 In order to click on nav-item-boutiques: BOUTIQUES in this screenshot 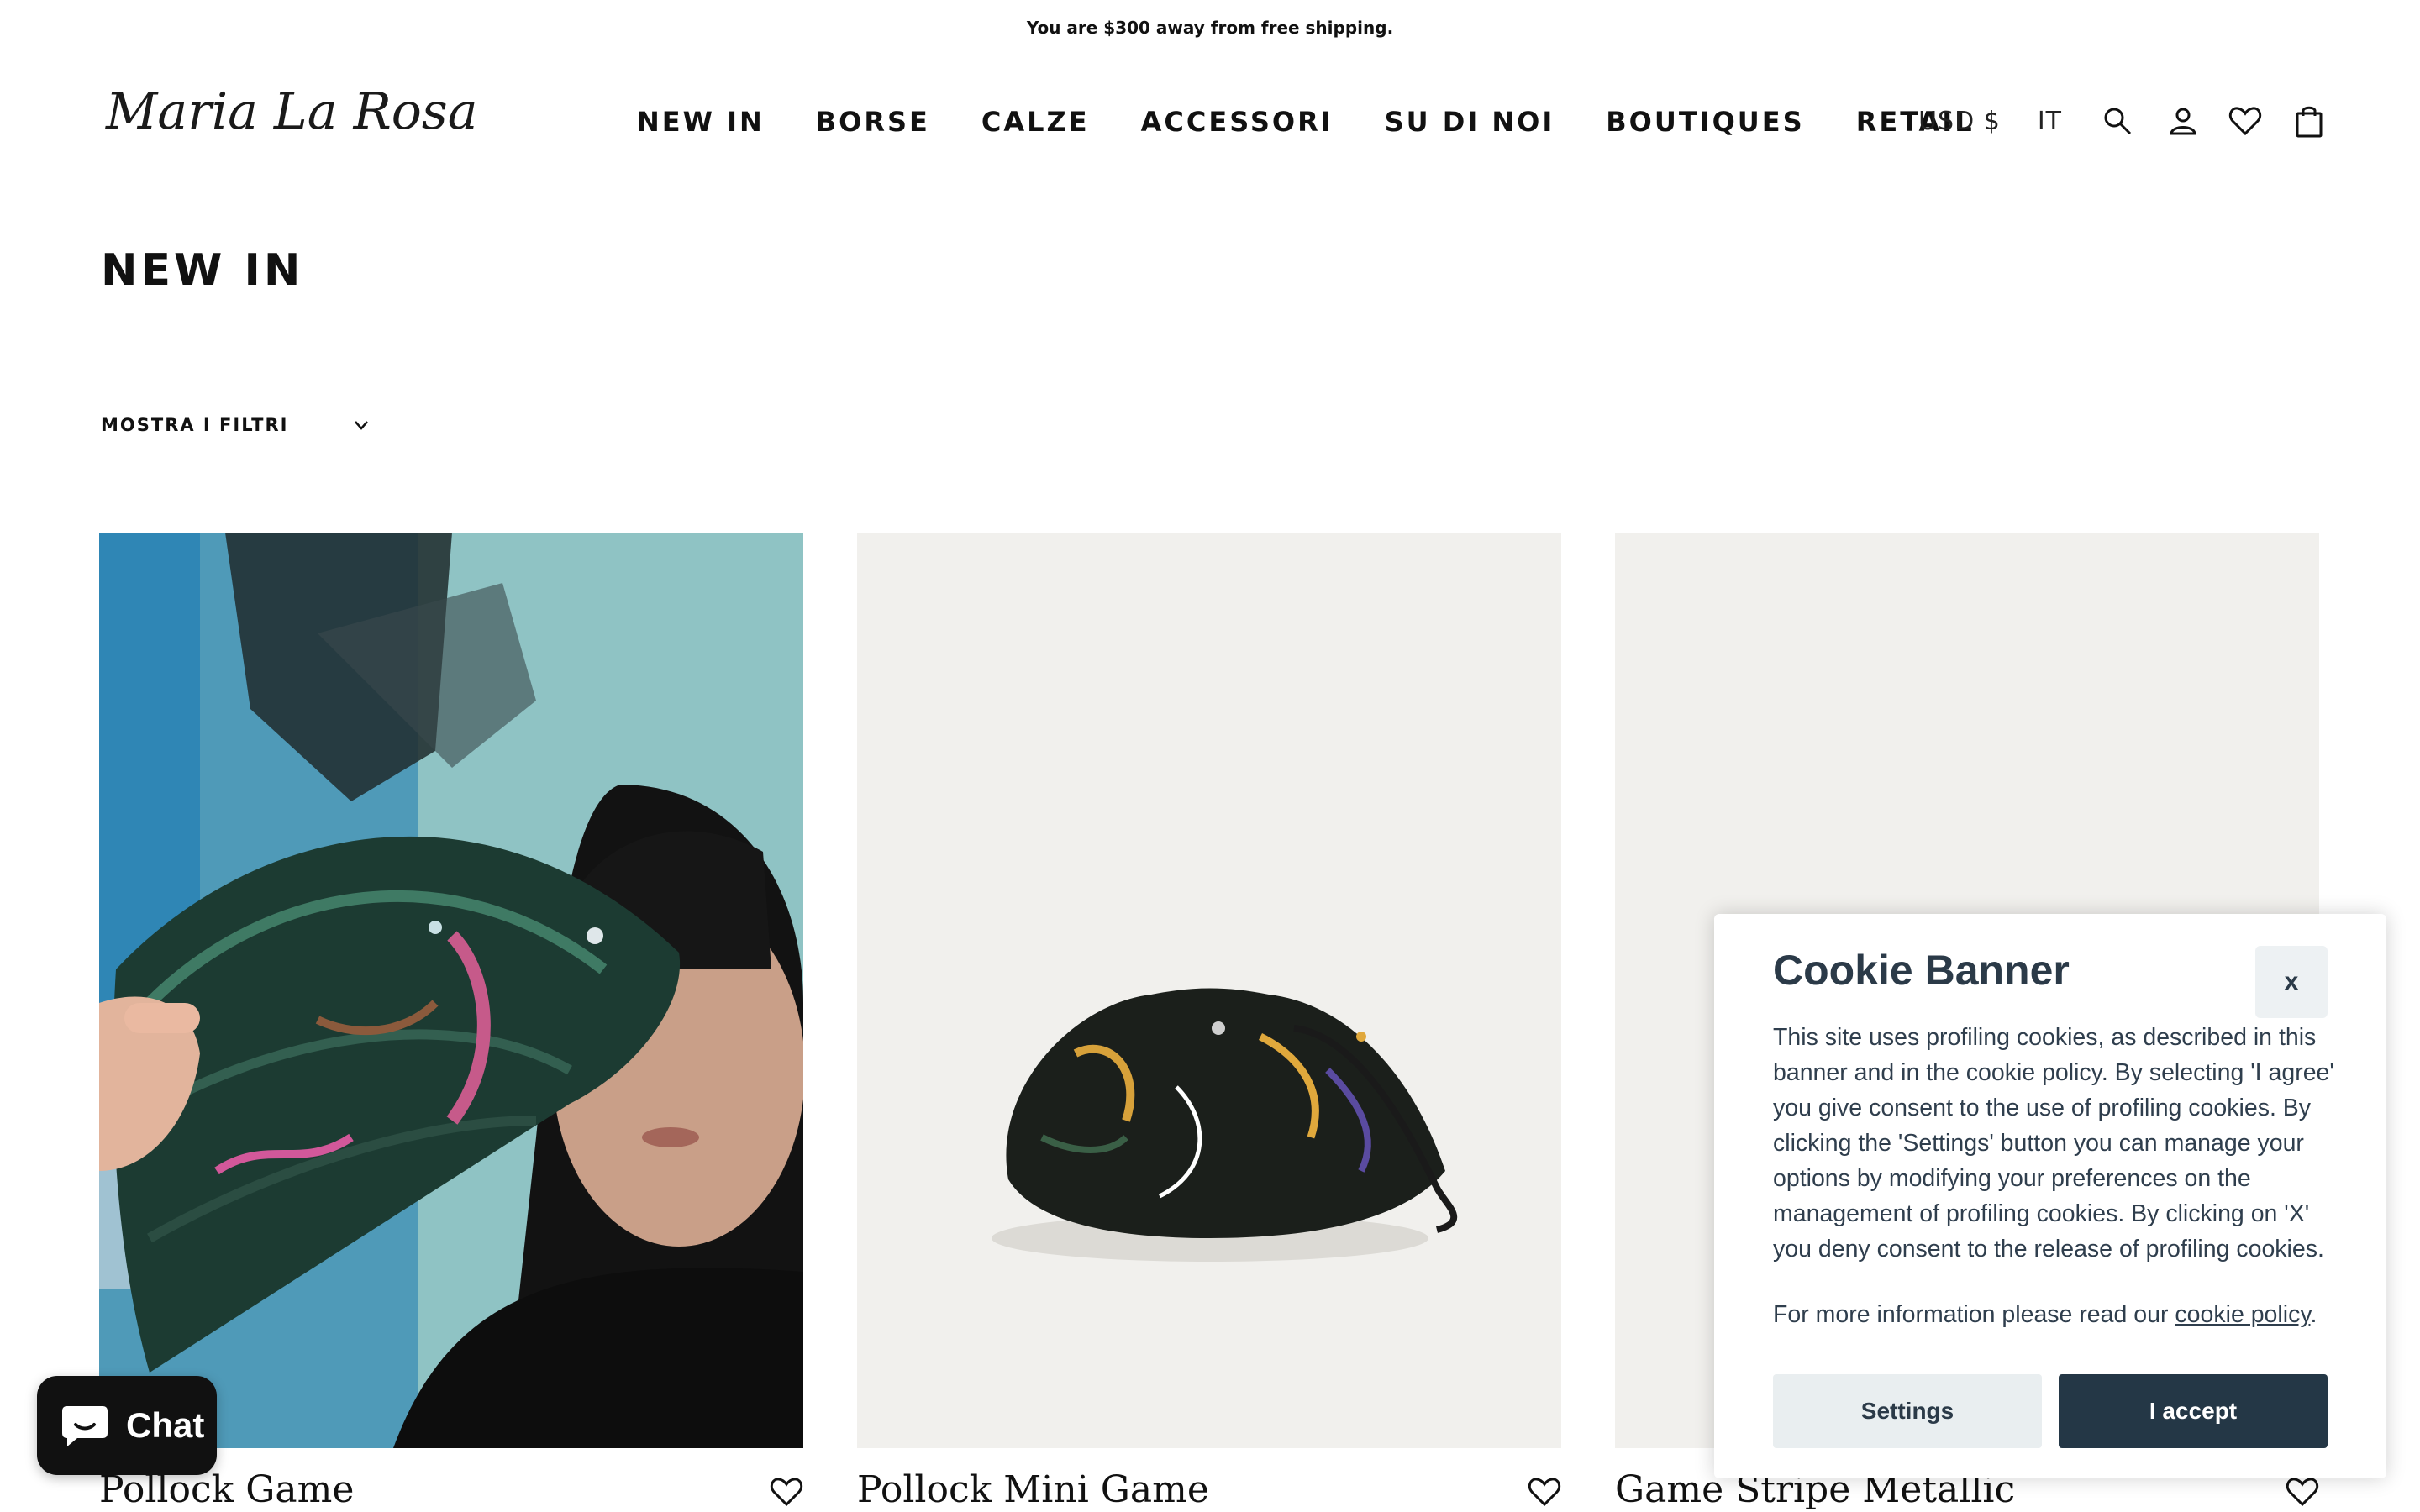, I will do `click(1705, 122)`.